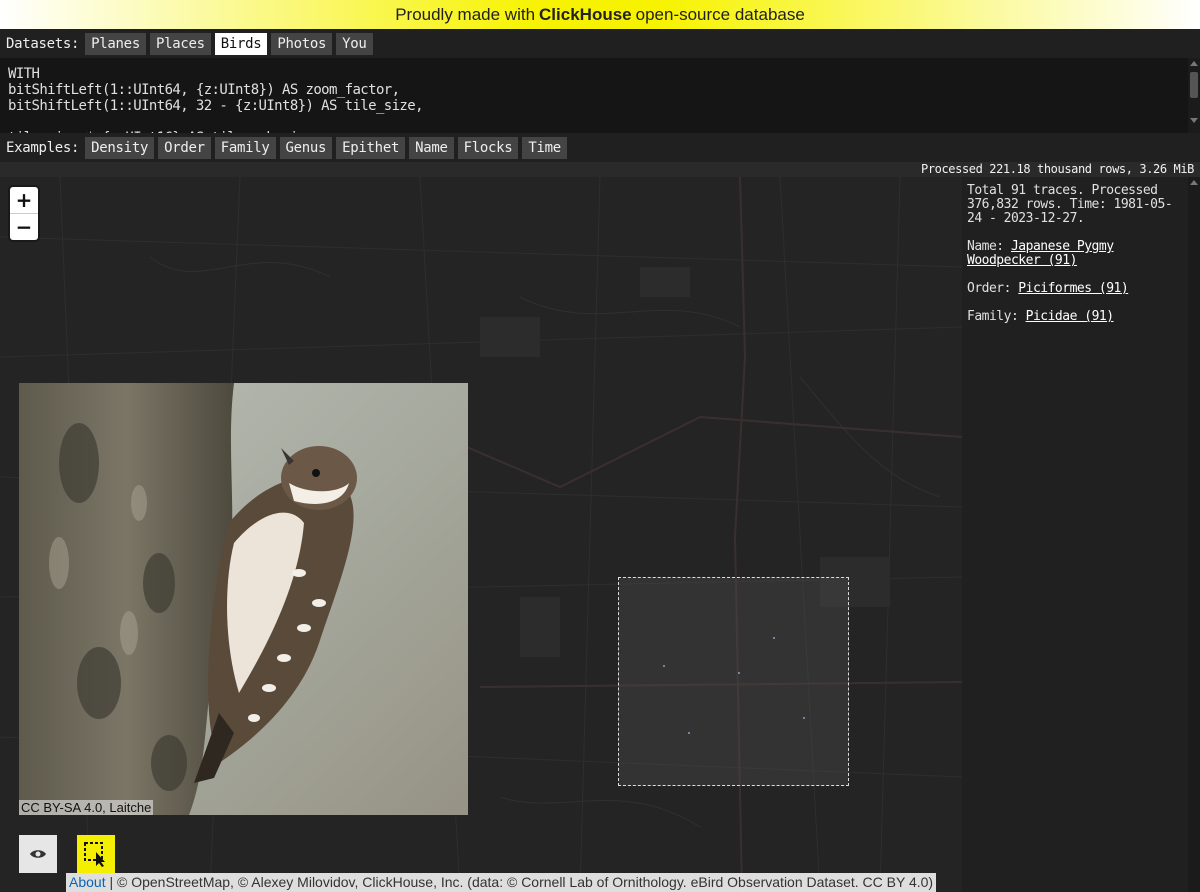  I want to click on datasets-bar: Datasets: Planes Places Birds Photos You, so click(600, 44).